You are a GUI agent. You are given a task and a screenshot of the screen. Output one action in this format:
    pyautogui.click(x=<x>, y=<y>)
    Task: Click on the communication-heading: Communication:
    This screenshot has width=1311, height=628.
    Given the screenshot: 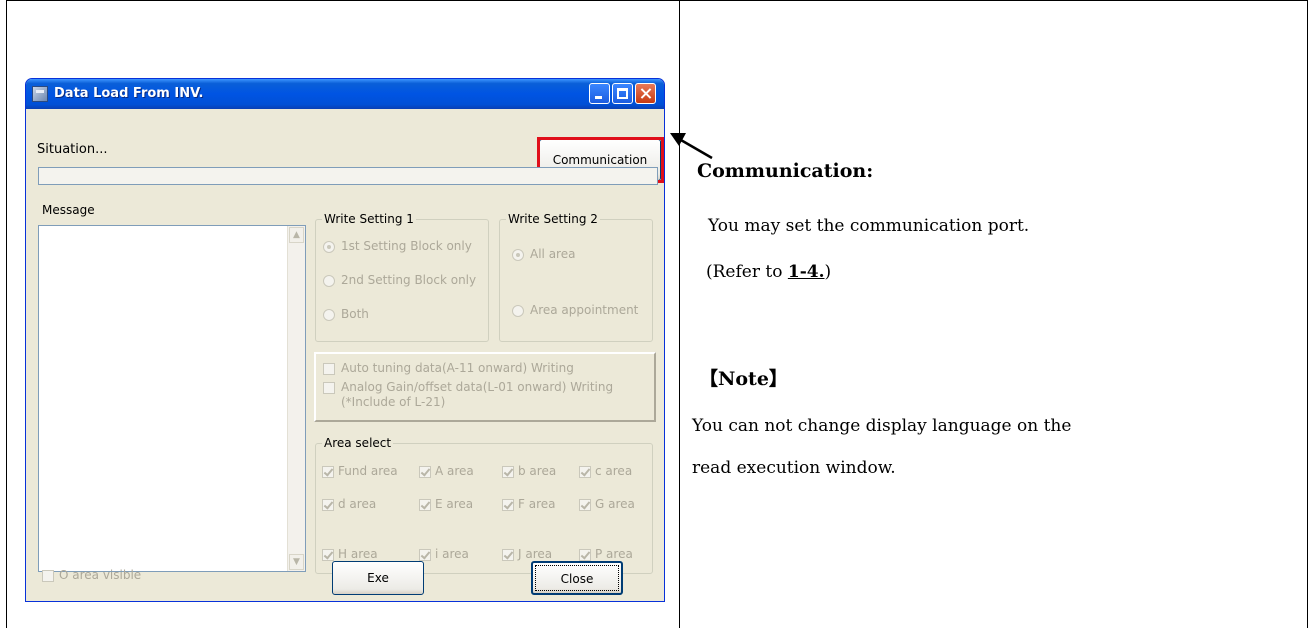 What is the action you would take?
    pyautogui.click(x=785, y=171)
    